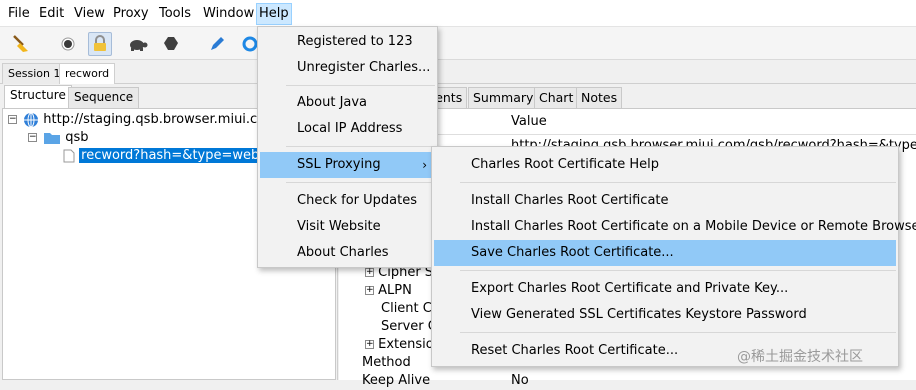 The image size is (916, 390). I want to click on row-label: Extensio, so click(406, 344).